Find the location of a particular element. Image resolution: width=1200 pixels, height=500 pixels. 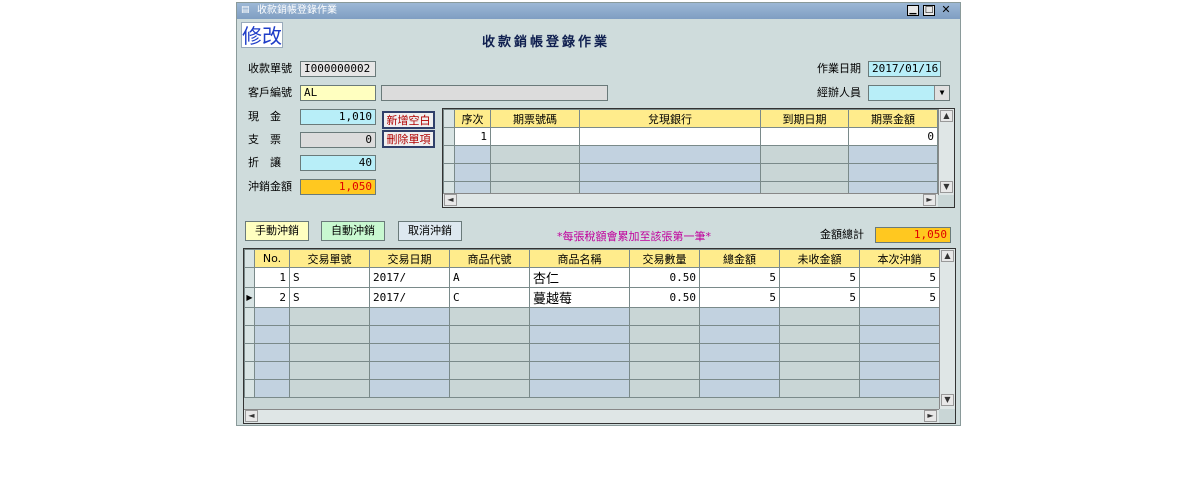

column-header: 序次 is located at coordinates (472, 118).